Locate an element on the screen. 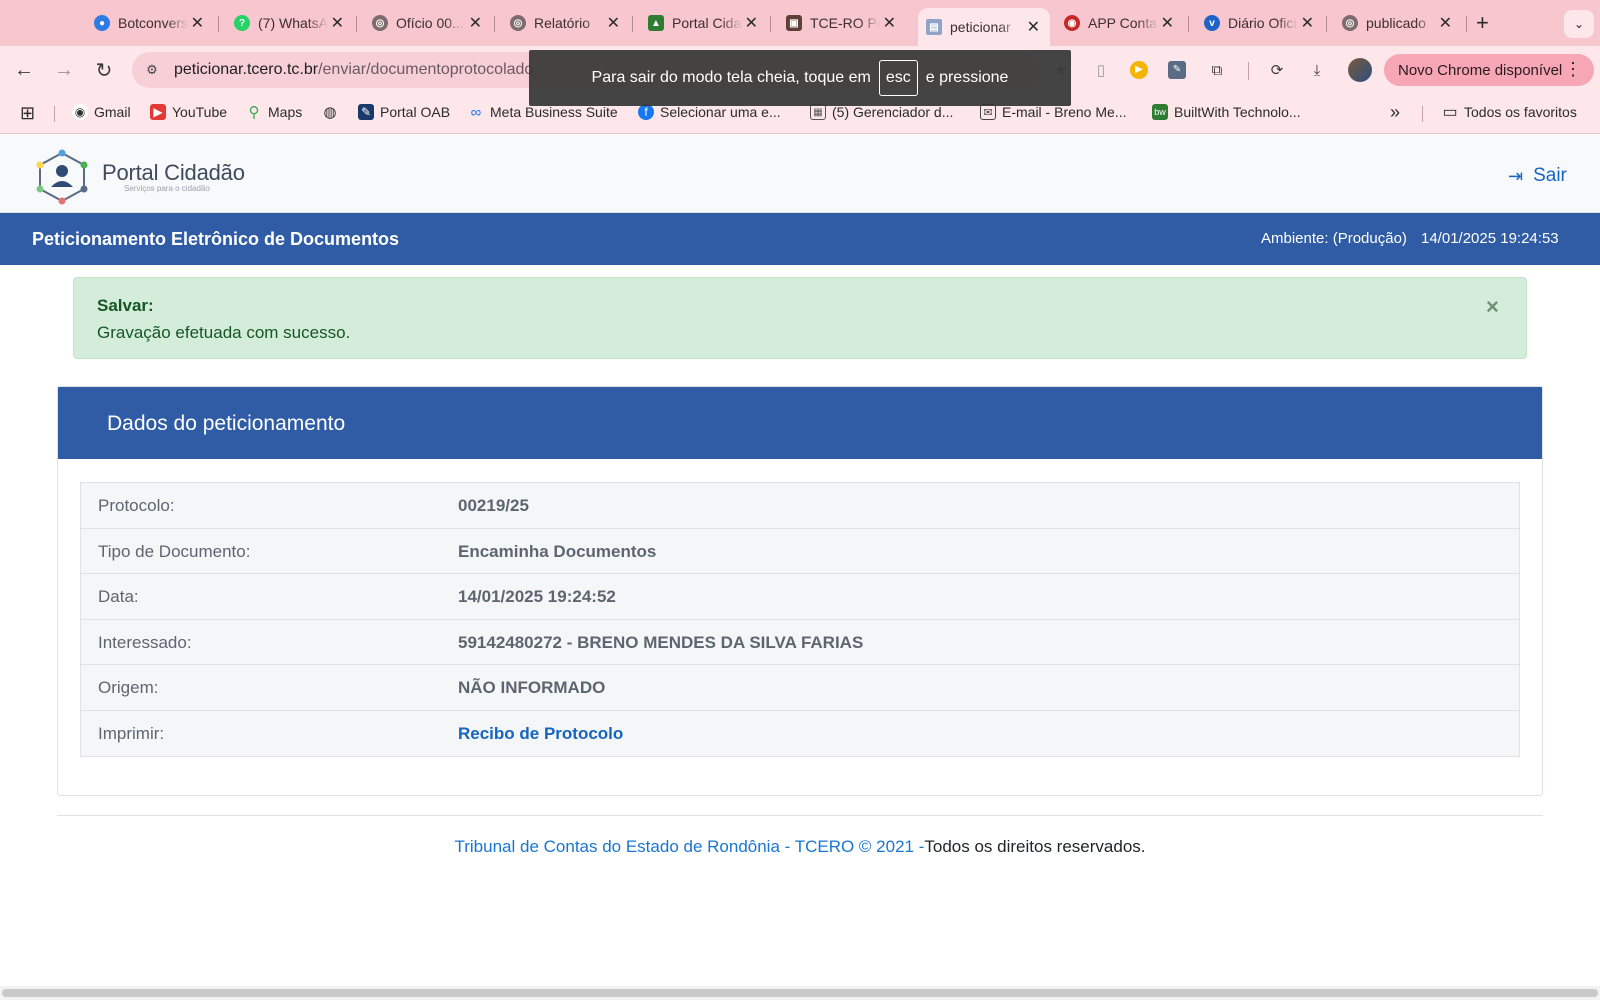  page-title: Peticionamento Eletrônico de Documentos is located at coordinates (216, 239).